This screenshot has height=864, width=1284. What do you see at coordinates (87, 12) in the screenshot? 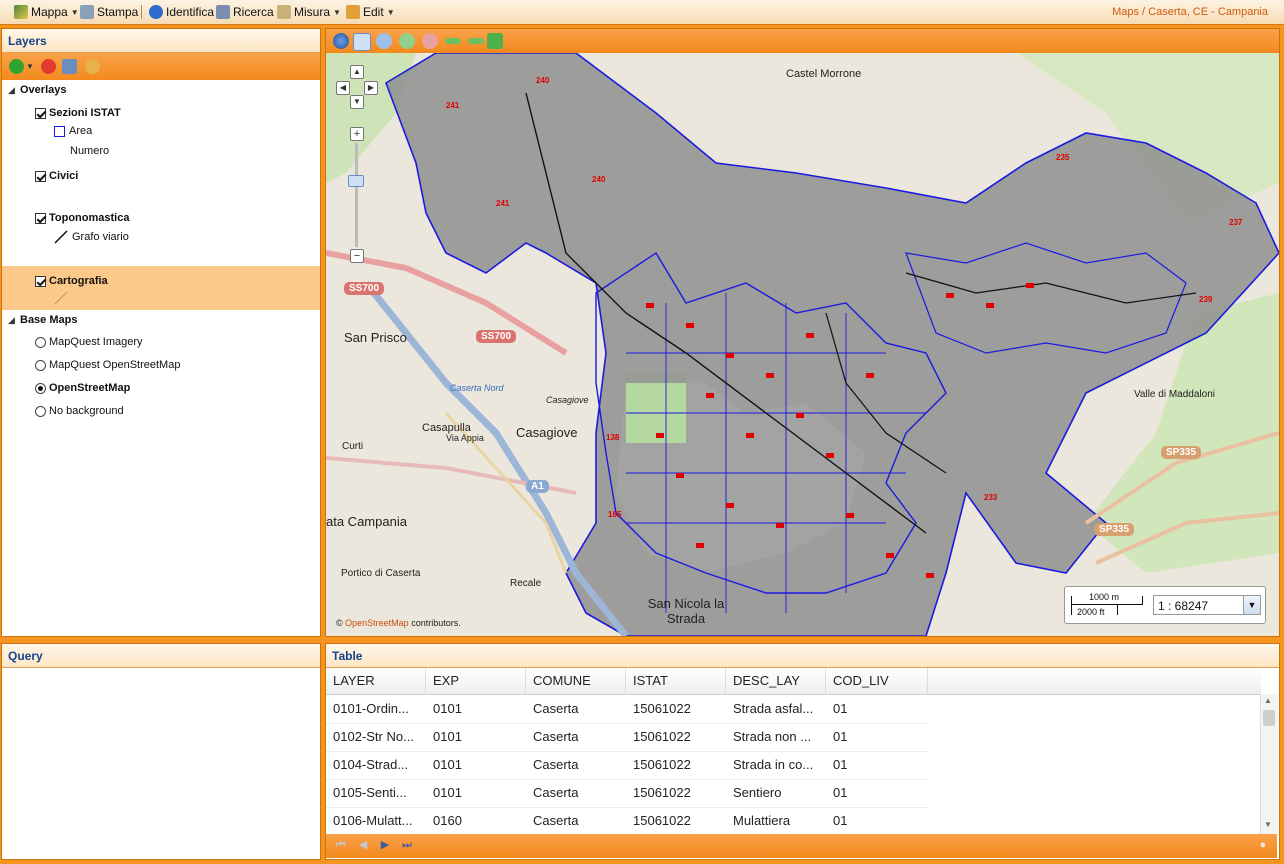
I see `printer-icon` at bounding box center [87, 12].